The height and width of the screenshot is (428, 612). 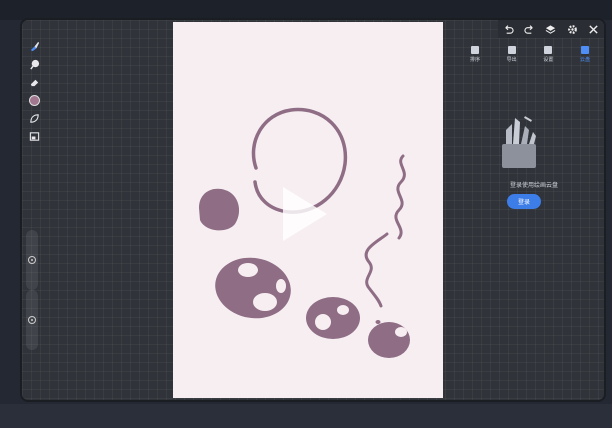 I want to click on layers-thumb-icon, so click(x=34, y=136).